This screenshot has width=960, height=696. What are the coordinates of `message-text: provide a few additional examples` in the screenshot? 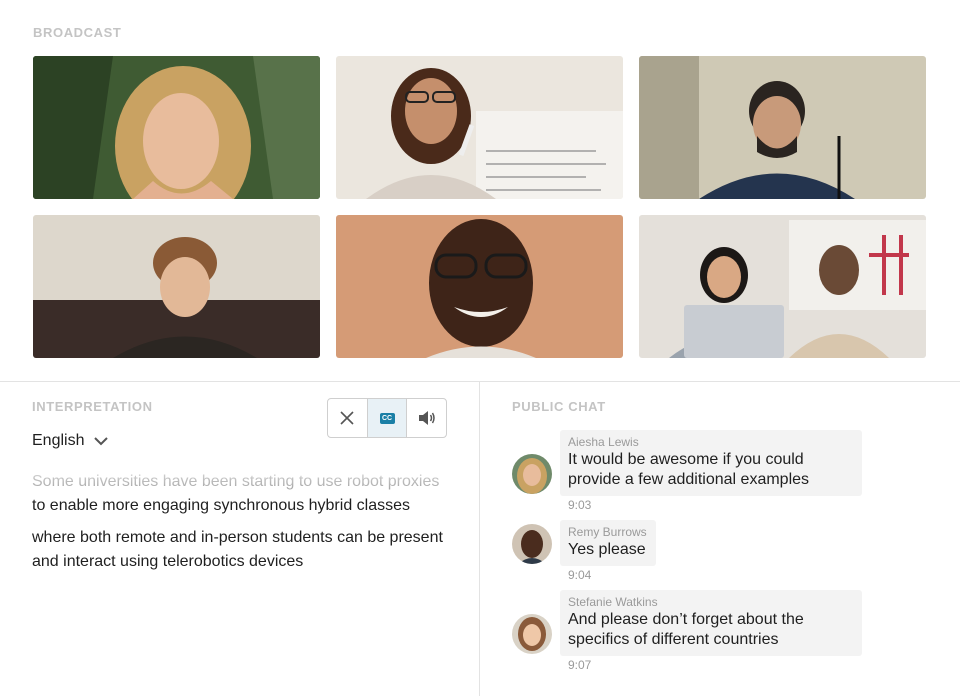 It's located at (689, 479).